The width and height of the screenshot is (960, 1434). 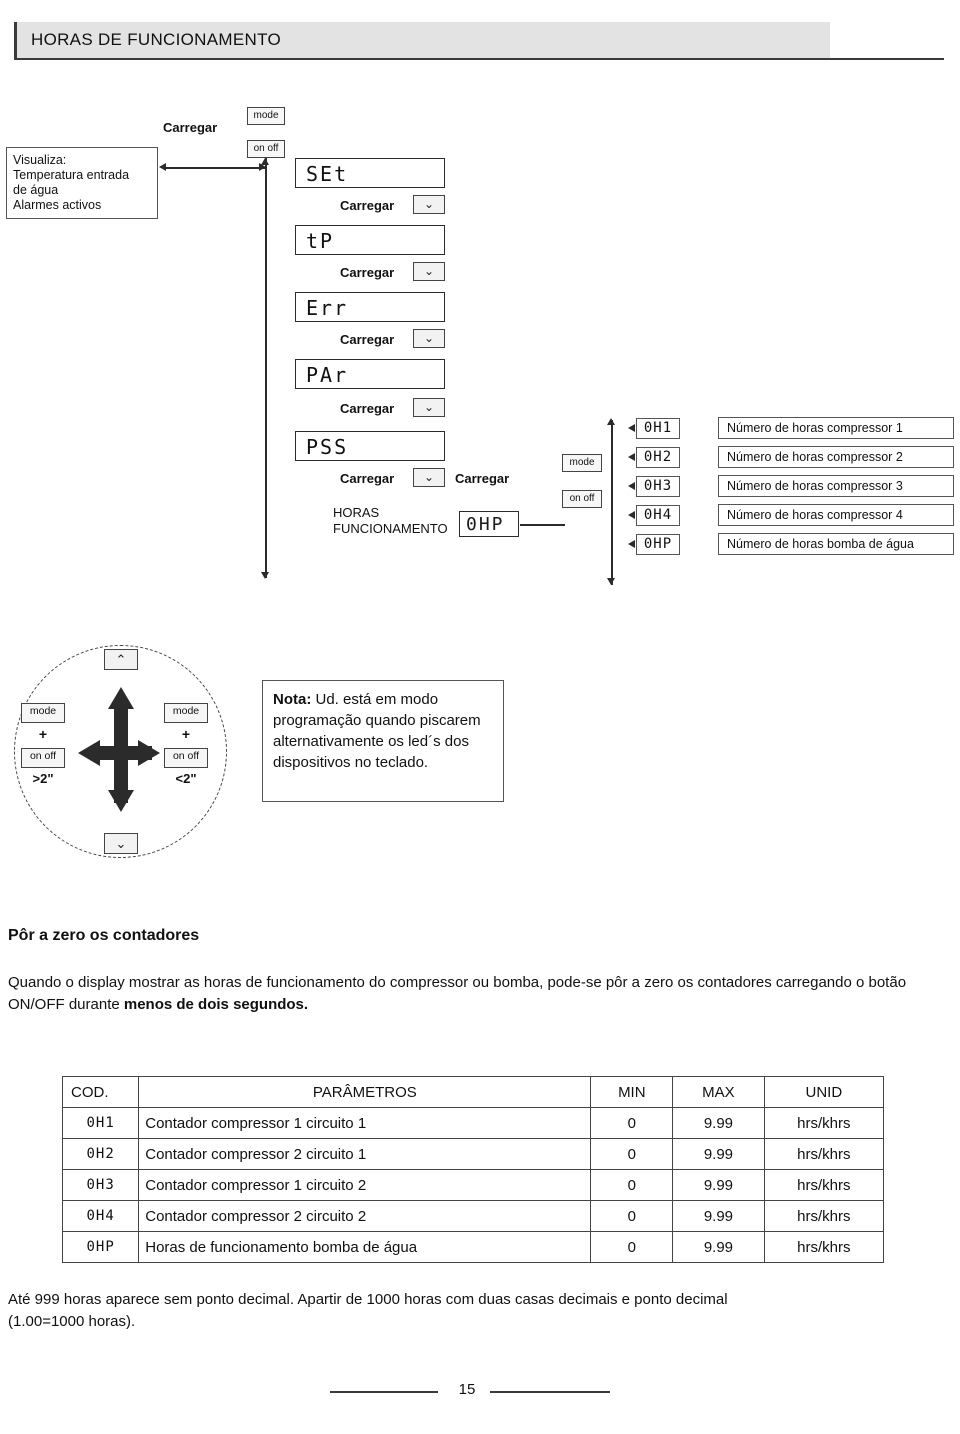 I want to click on key-onoff-top: on off, so click(x=266, y=149).